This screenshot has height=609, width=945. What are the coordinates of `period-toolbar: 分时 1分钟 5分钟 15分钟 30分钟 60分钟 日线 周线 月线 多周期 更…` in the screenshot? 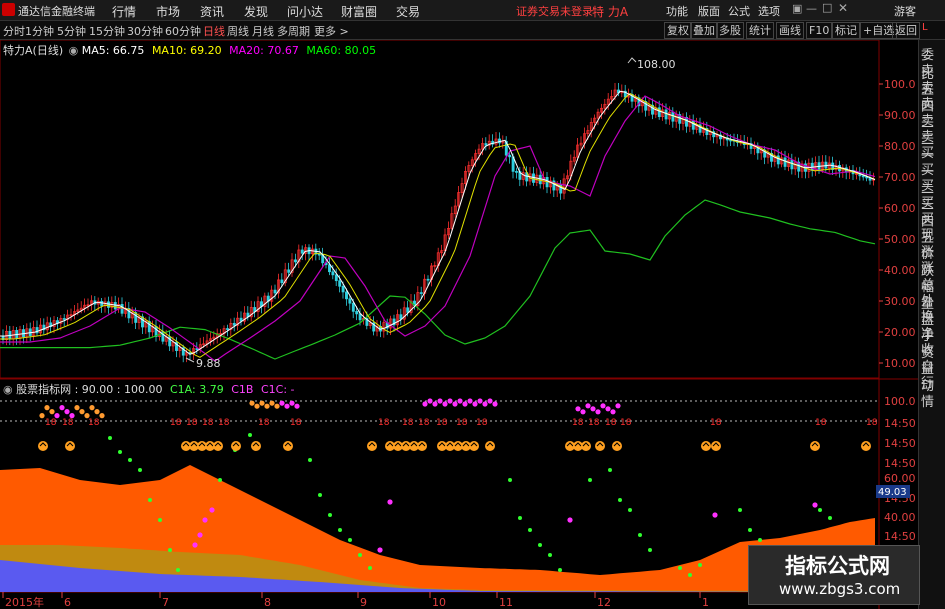 It's located at (472, 30).